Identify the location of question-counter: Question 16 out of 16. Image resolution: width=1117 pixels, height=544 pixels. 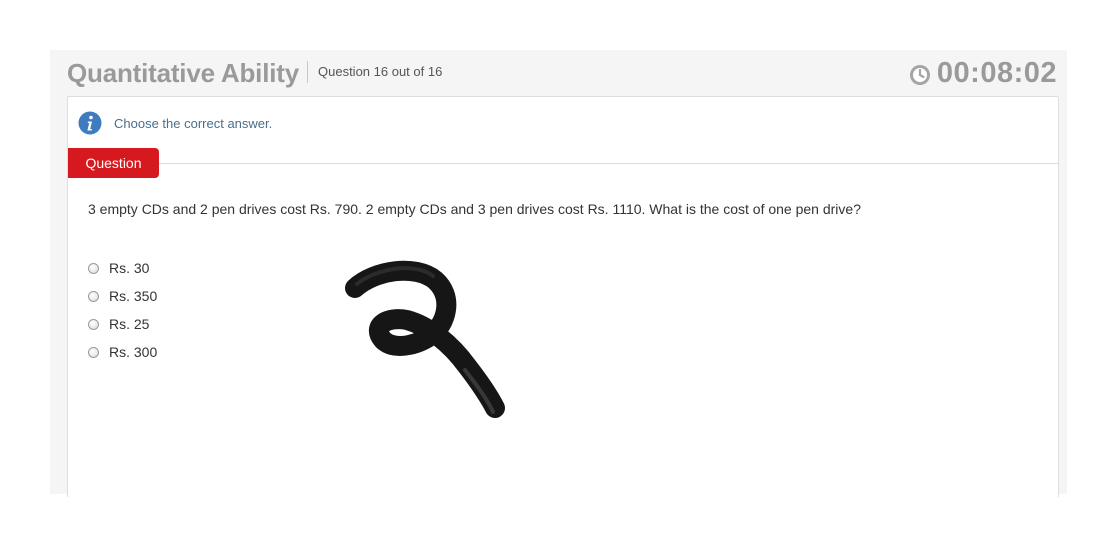
(380, 71).